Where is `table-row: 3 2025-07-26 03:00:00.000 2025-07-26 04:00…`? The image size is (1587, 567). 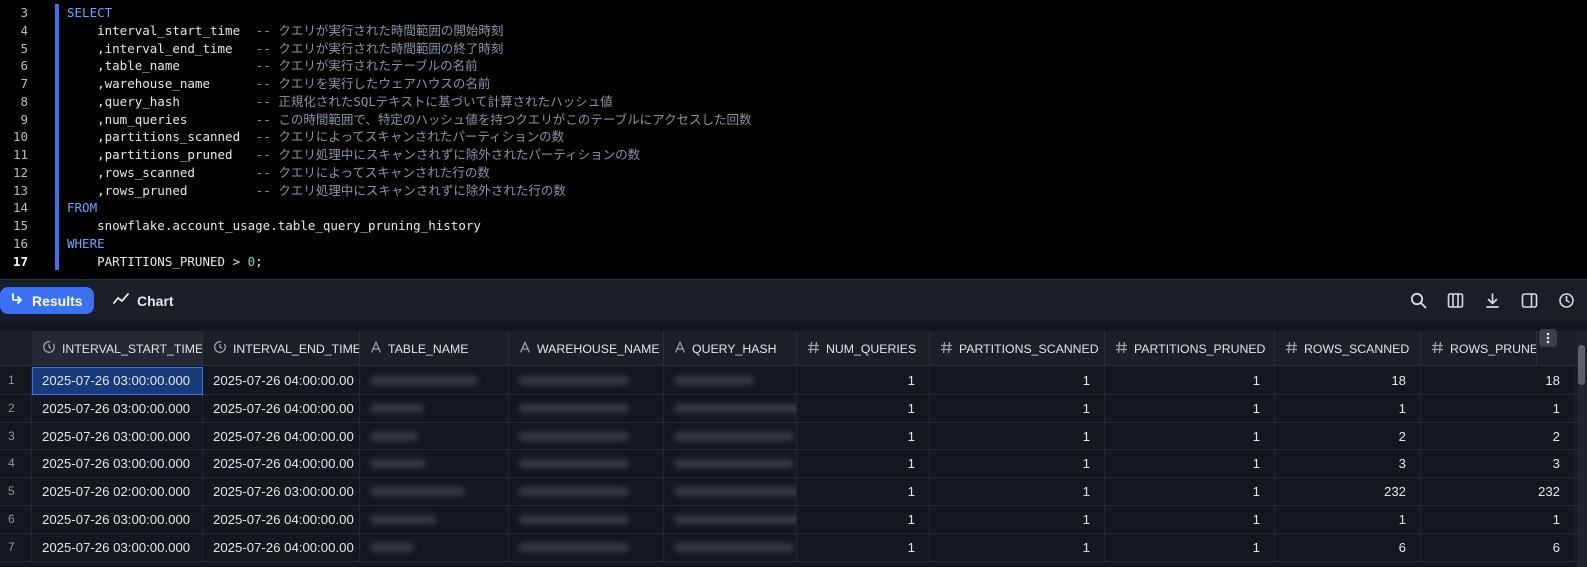
table-row: 3 2025-07-26 03:00:00.000 2025-07-26 04:00… is located at coordinates (793, 436).